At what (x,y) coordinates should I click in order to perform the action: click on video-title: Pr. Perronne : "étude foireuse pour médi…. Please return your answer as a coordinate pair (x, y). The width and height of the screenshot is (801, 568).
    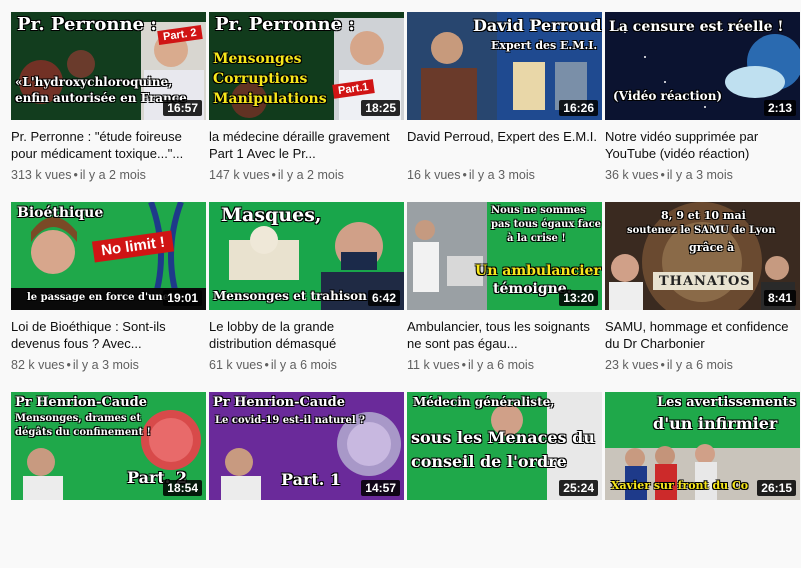
    Looking at the image, I should click on (108, 145).